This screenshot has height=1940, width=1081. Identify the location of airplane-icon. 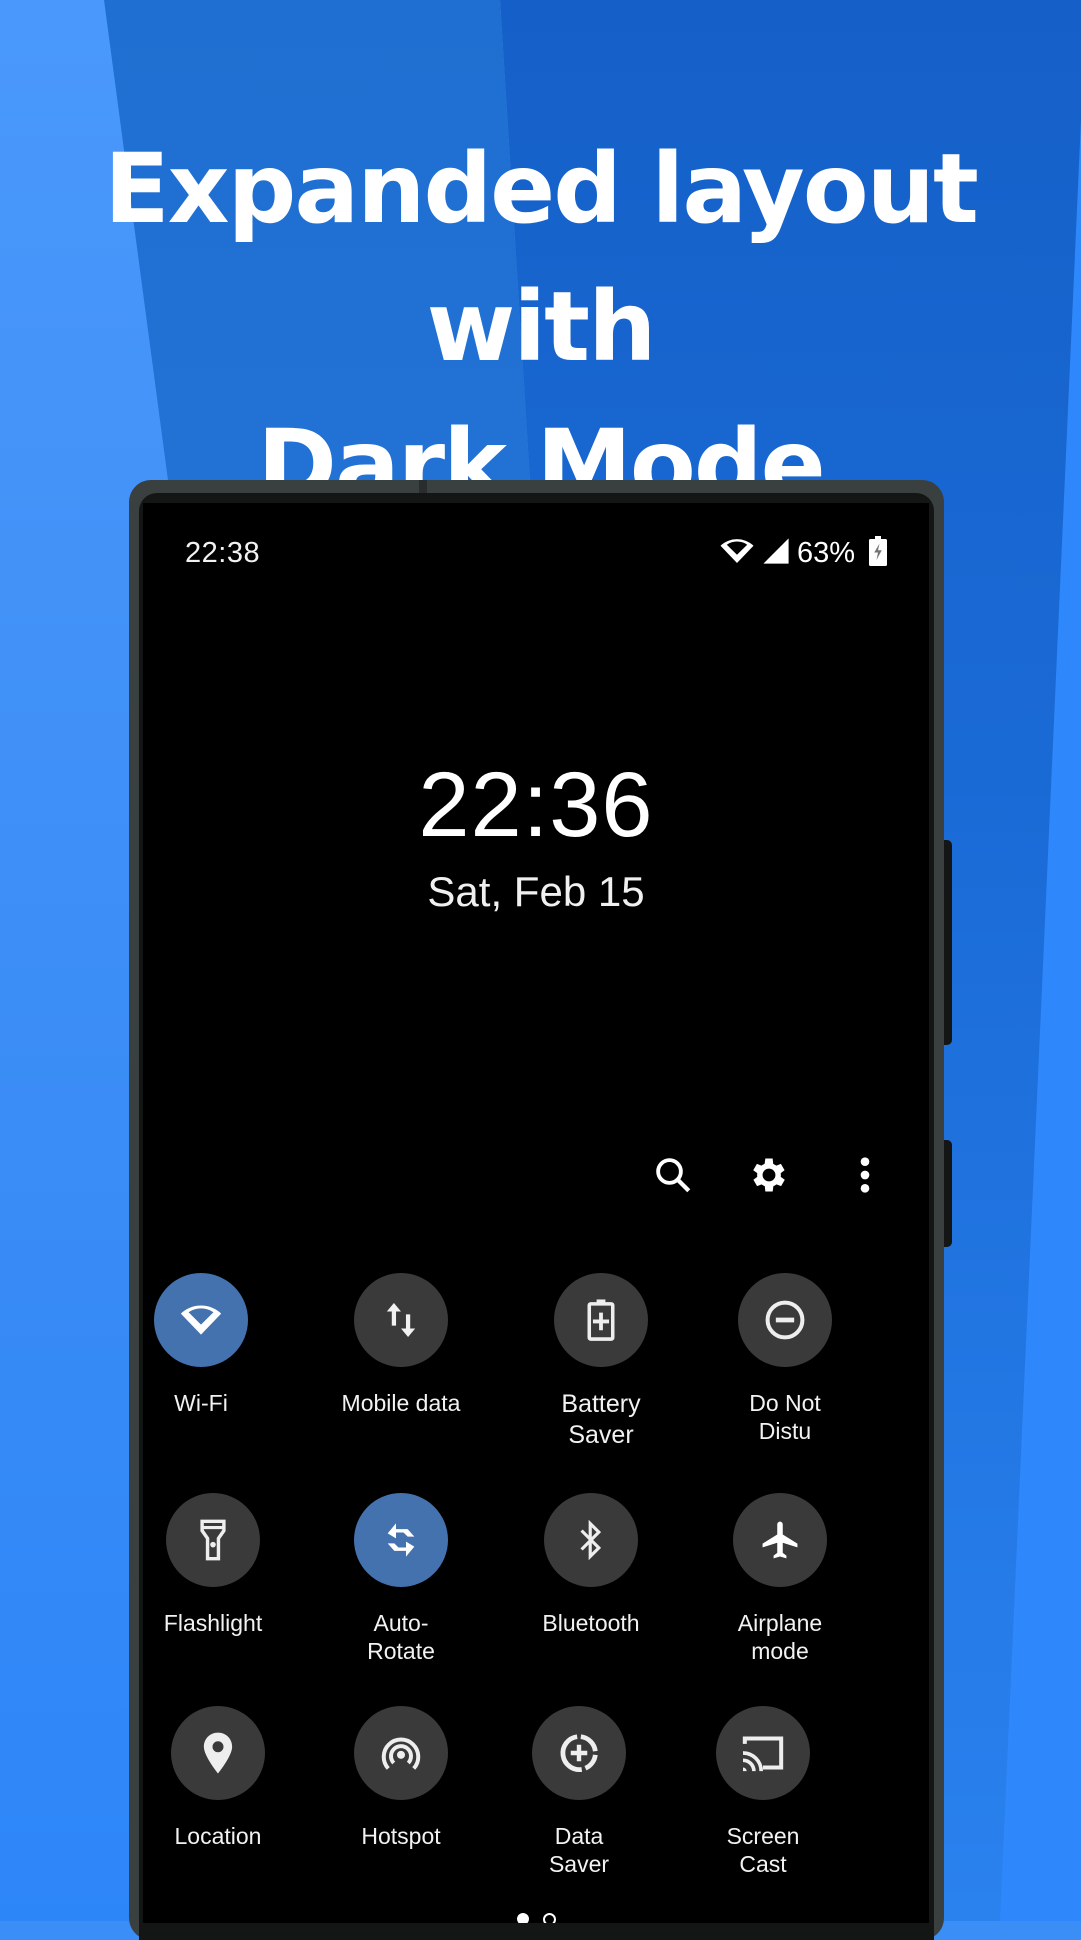
(780, 1540).